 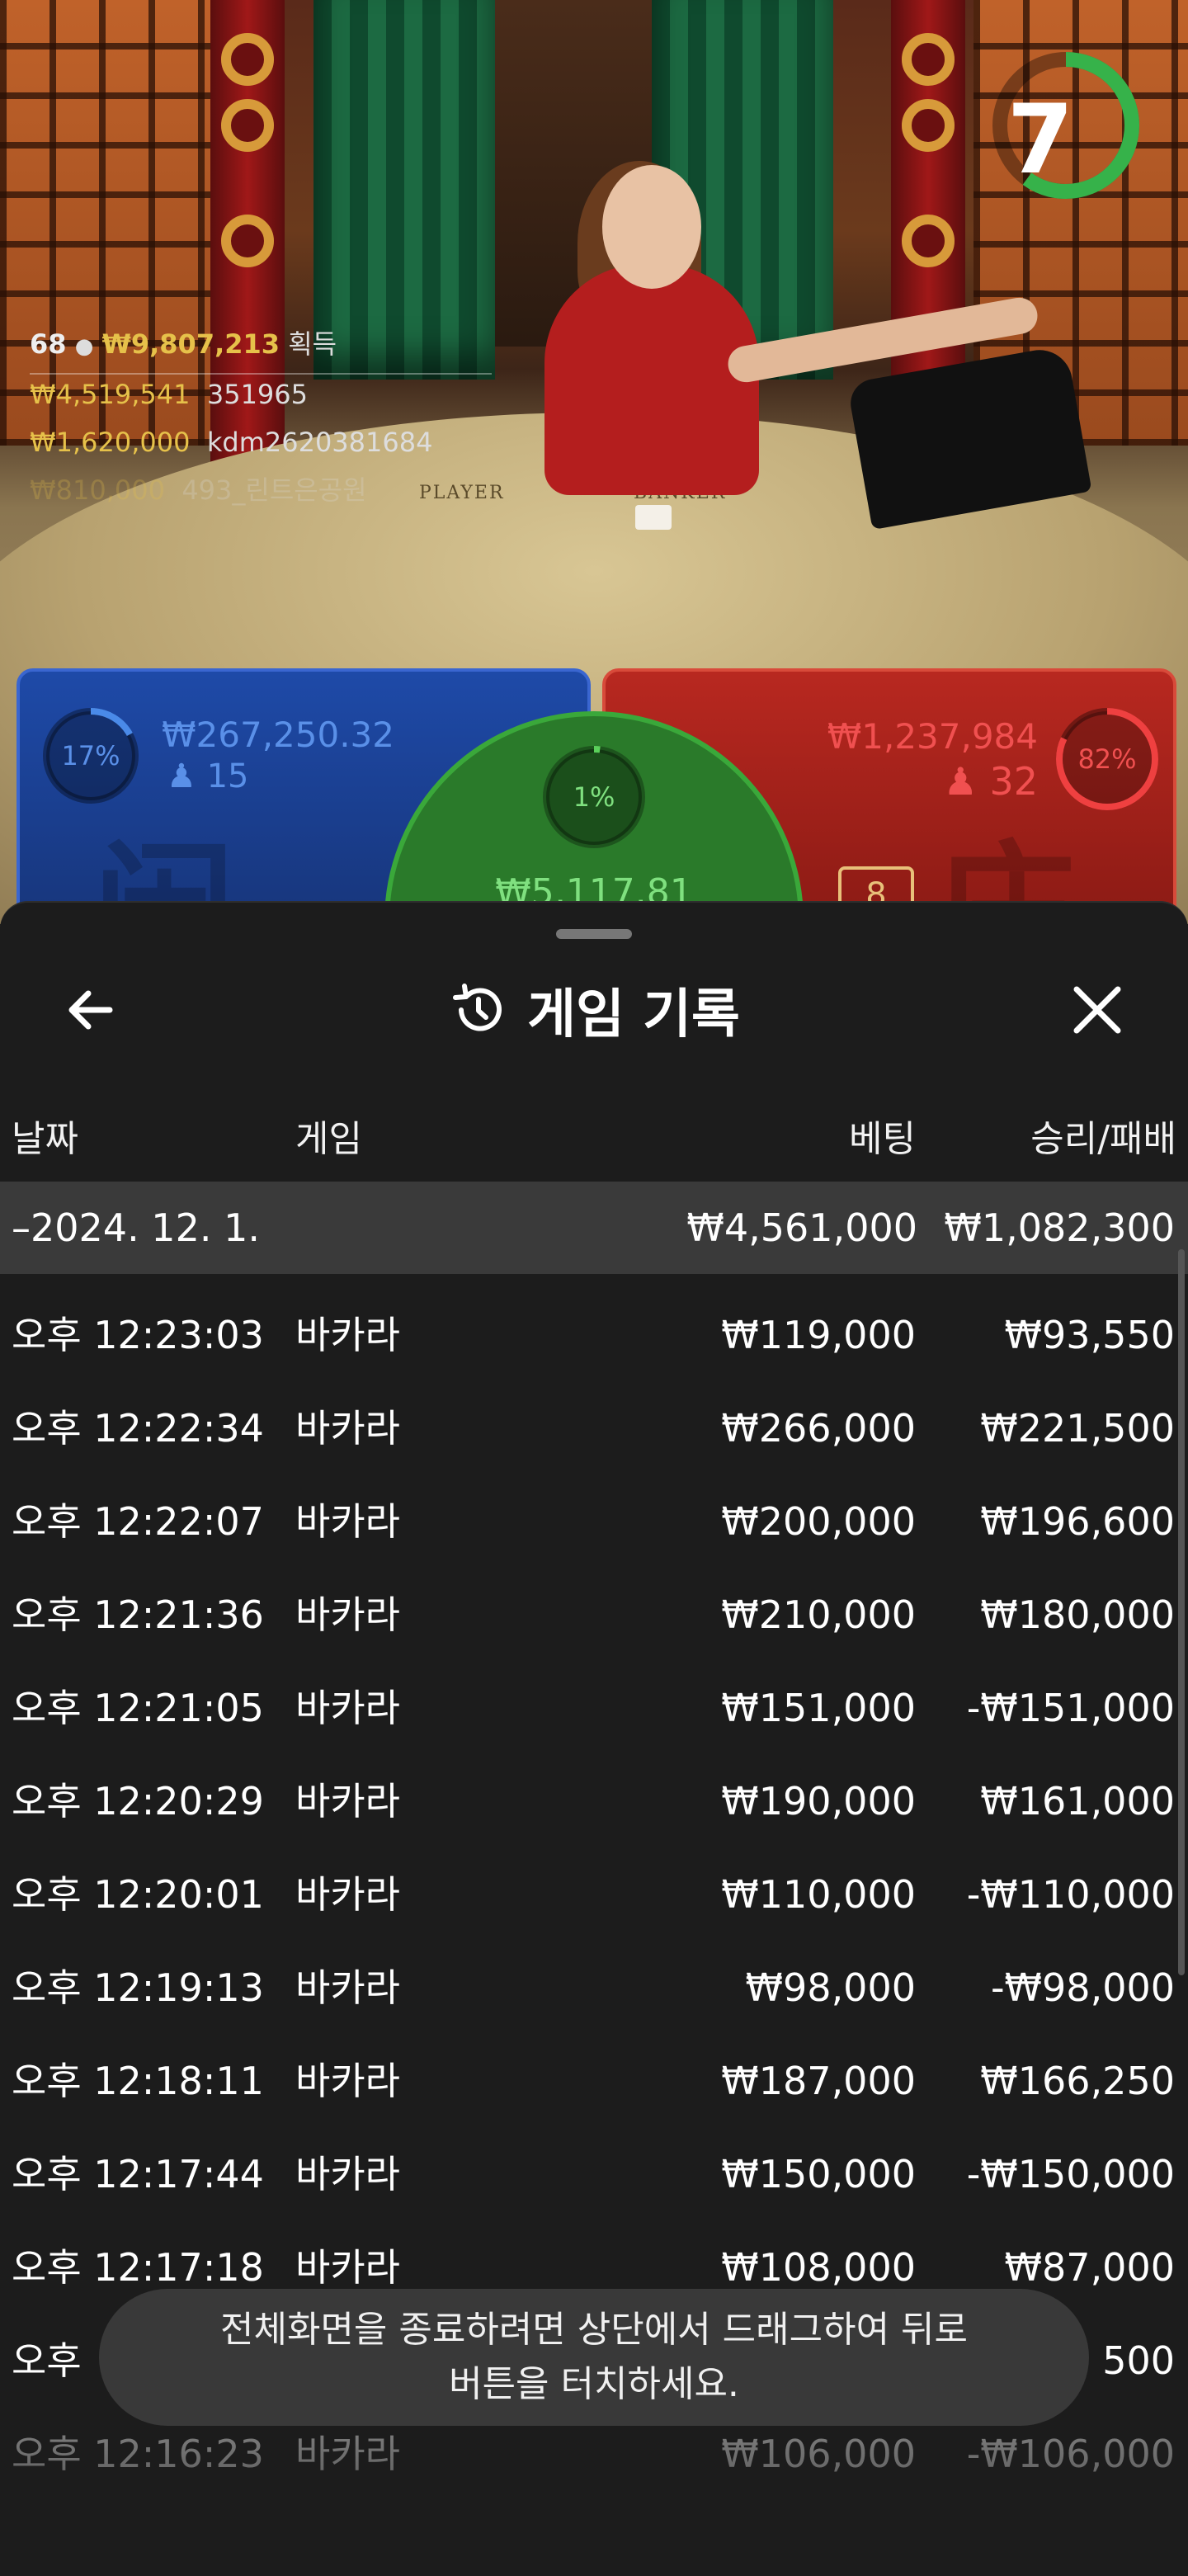 I want to click on row-time: 오후 12:21:36, so click(x=138, y=1614).